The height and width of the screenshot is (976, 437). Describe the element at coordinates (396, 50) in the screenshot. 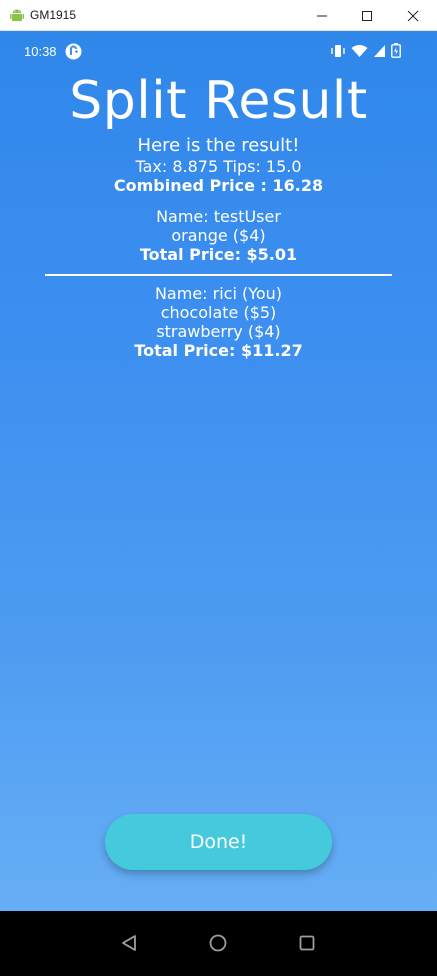

I see `battery-icon` at that location.